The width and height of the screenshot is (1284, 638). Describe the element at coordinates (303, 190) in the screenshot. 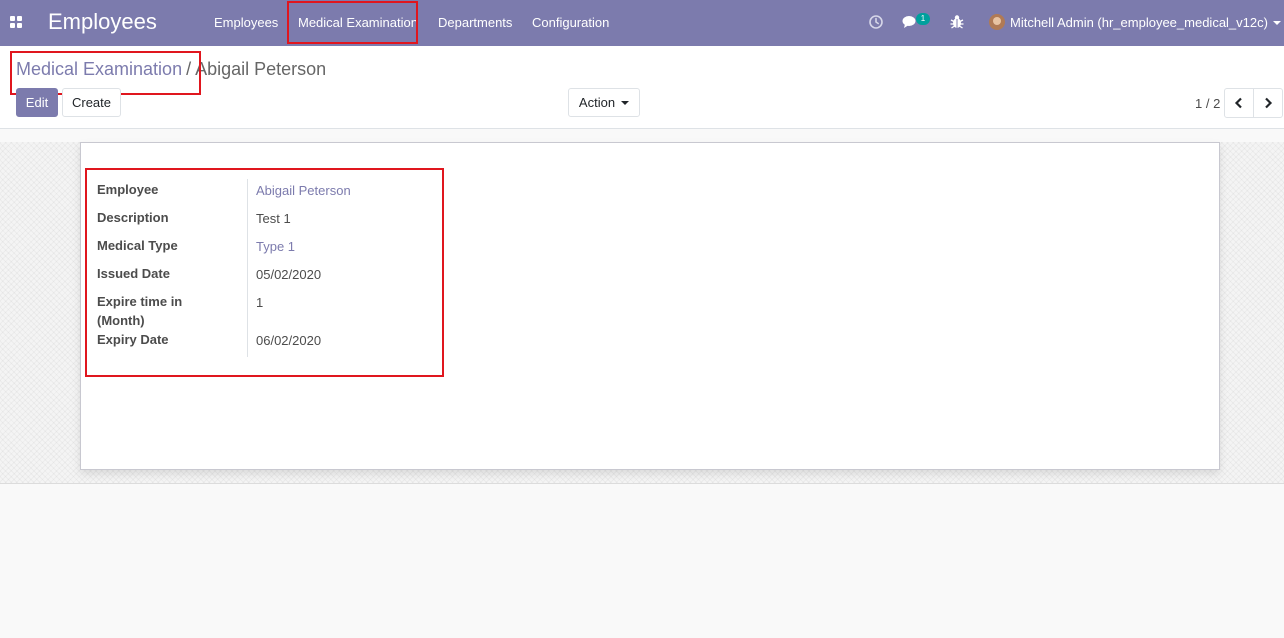

I see `employee-value-link: Abigail Peterson` at that location.